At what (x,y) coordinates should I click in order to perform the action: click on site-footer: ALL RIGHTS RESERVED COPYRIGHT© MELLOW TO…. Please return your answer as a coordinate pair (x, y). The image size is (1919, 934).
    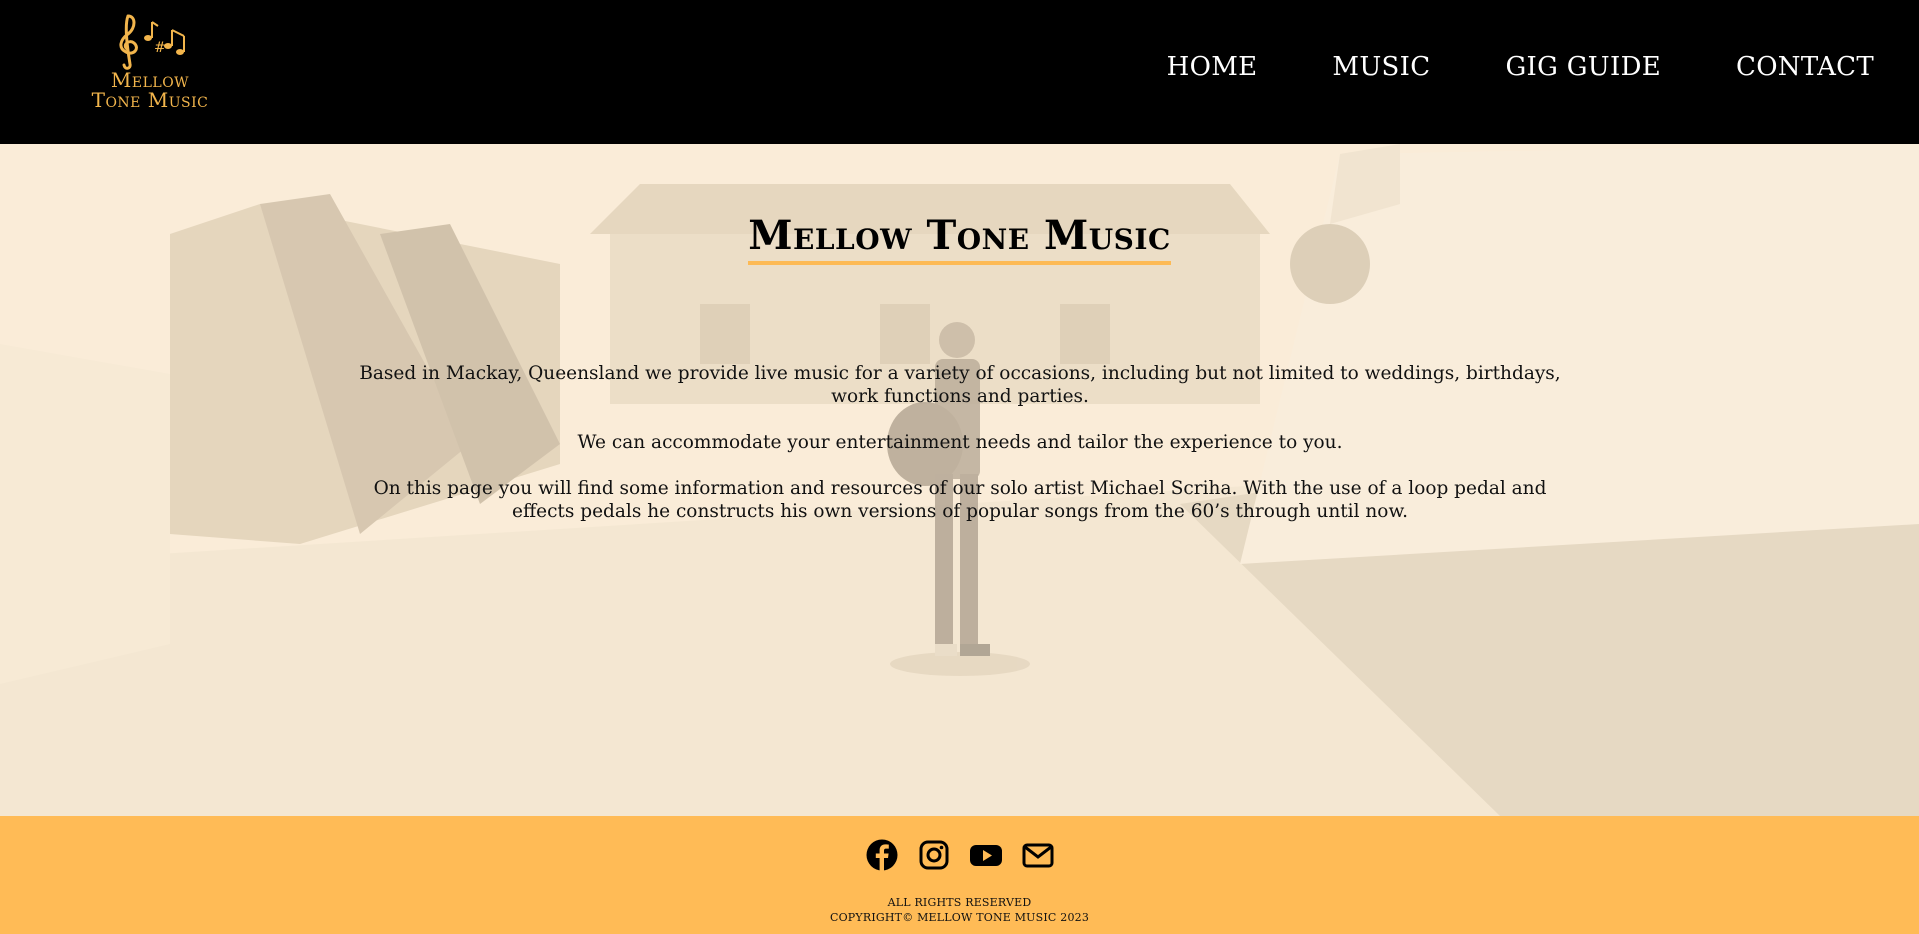
    Looking at the image, I should click on (959, 875).